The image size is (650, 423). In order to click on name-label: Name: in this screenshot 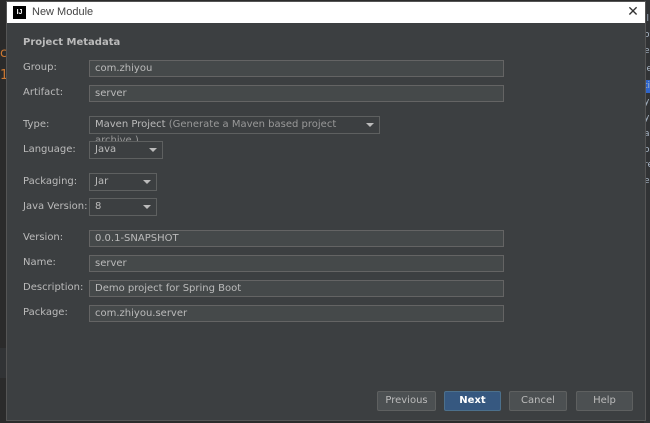, I will do `click(39, 262)`.